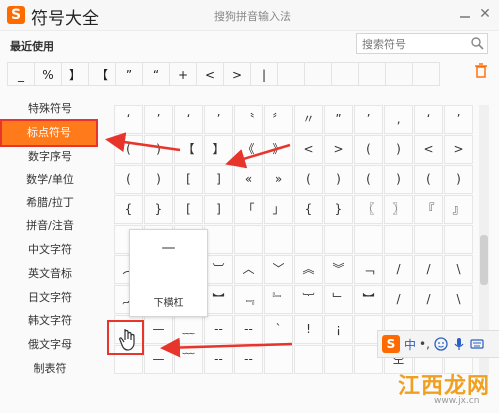  What do you see at coordinates (477, 344) in the screenshot?
I see `keyboard-icon` at bounding box center [477, 344].